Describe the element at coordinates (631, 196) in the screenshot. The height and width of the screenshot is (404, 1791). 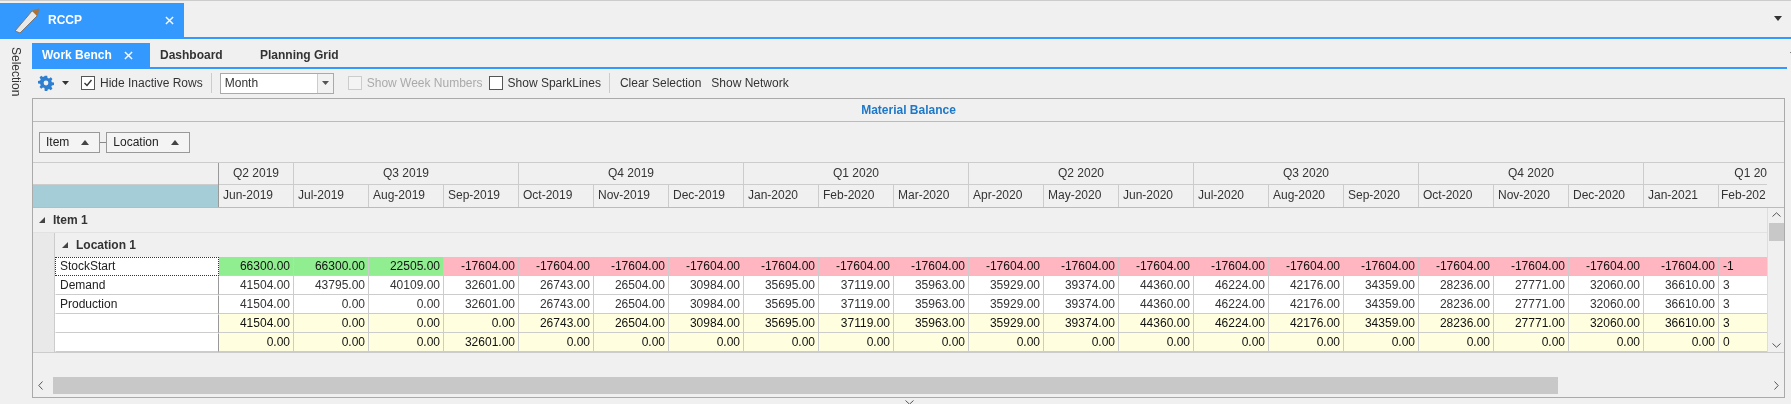
I see `month-header: Nov-2019` at that location.